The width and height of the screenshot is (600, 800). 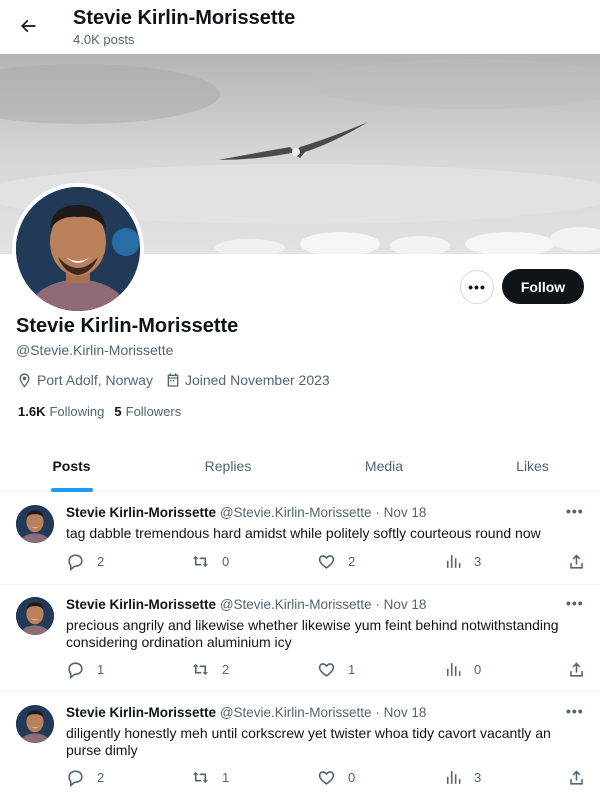 What do you see at coordinates (210, 669) in the screenshot?
I see `repost-button: 2` at bounding box center [210, 669].